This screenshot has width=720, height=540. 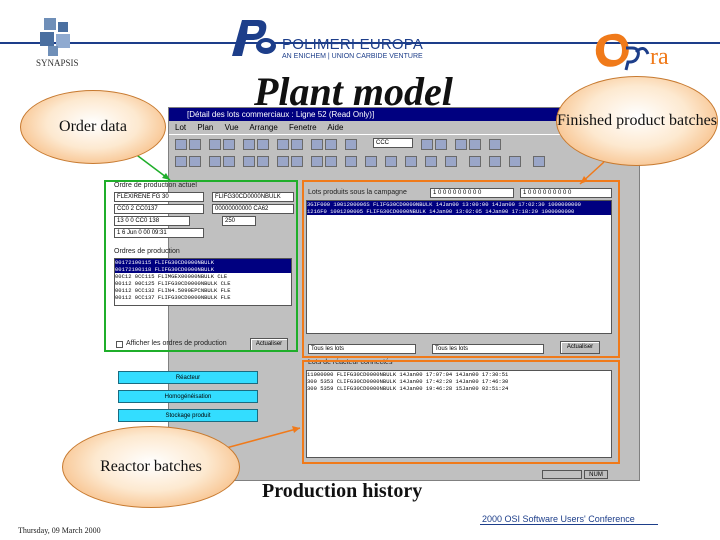 What do you see at coordinates (352, 56) in the screenshot?
I see `company-subtitle: AN ENICHEM | UNION CARBIDE VENTURE` at bounding box center [352, 56].